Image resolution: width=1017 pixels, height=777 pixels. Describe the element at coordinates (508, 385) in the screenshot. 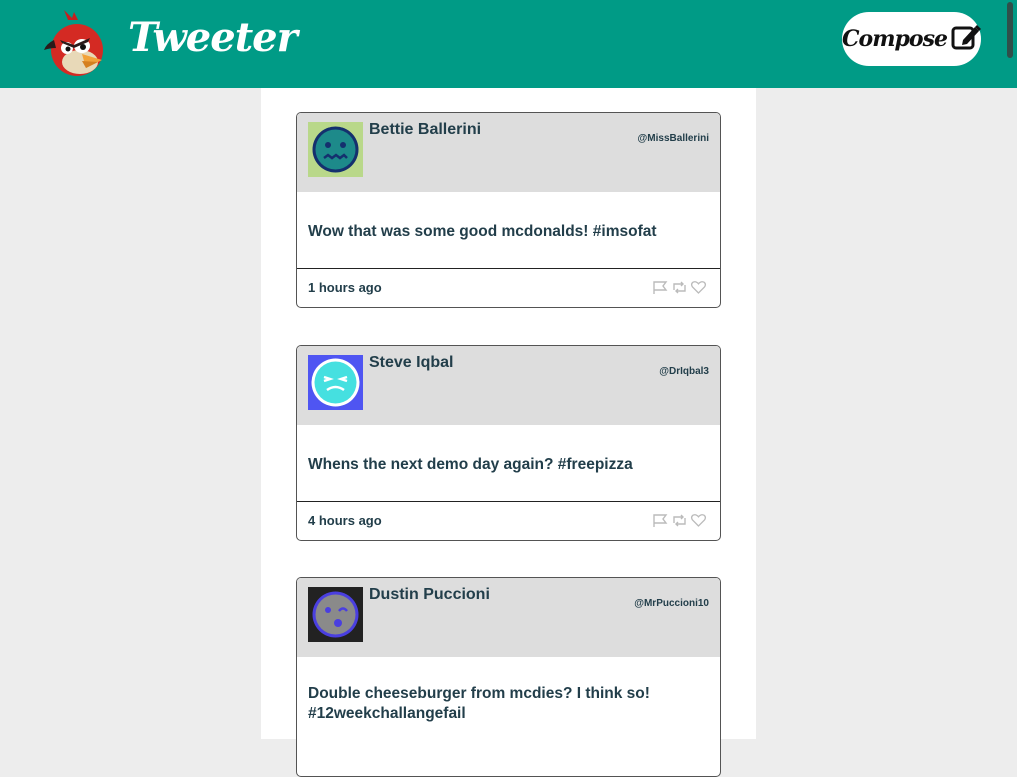

I see `tweet-header: Steve Iqbal @DrIqbal3` at that location.